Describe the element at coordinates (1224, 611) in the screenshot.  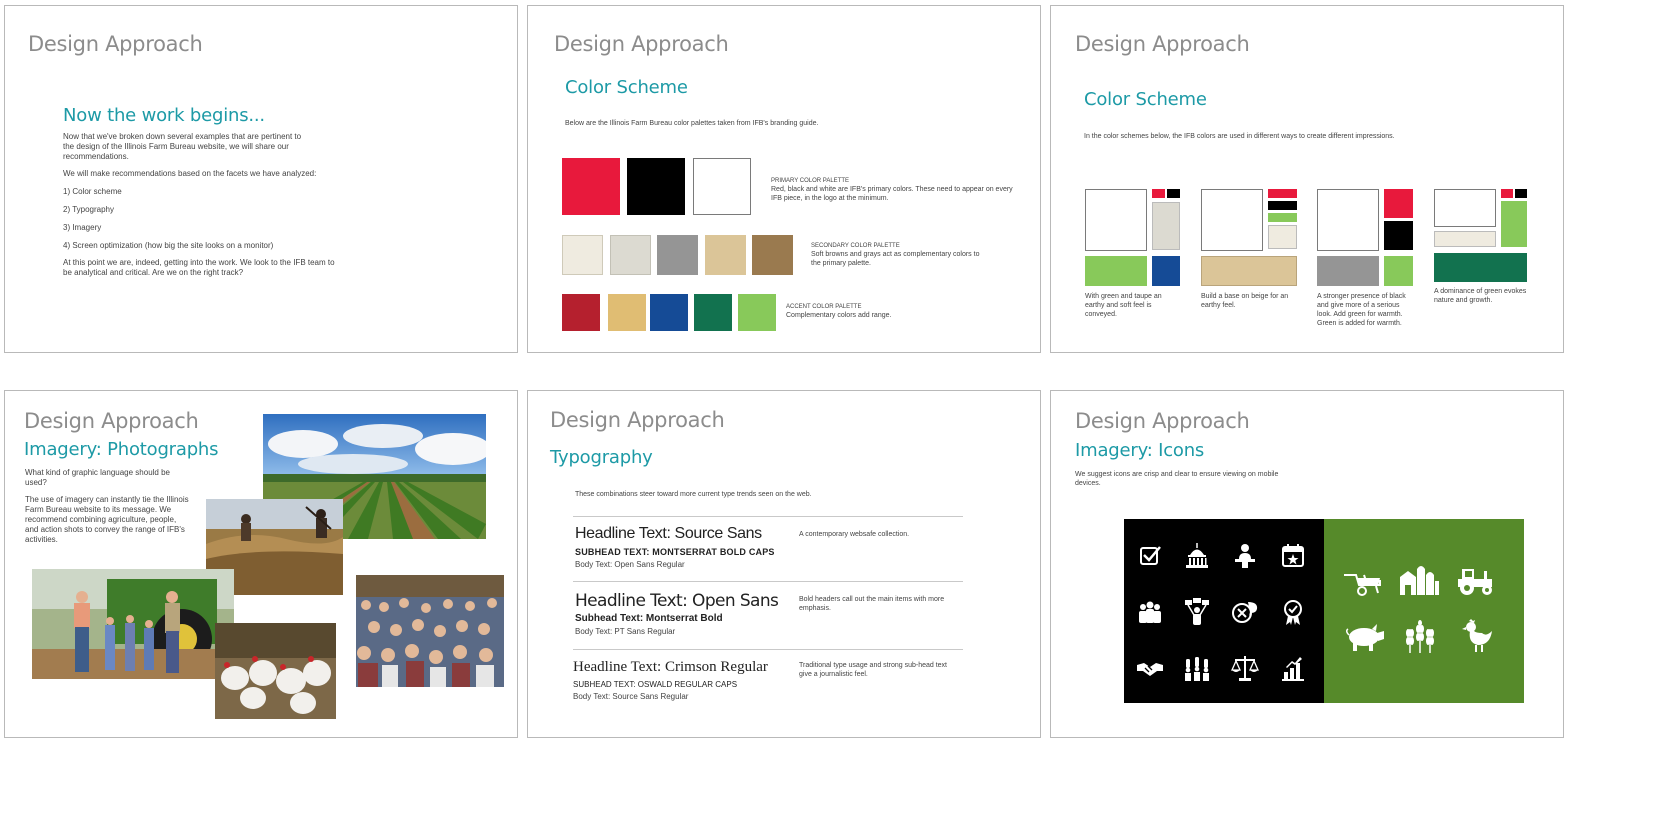
I see `icon-panel-dark` at that location.